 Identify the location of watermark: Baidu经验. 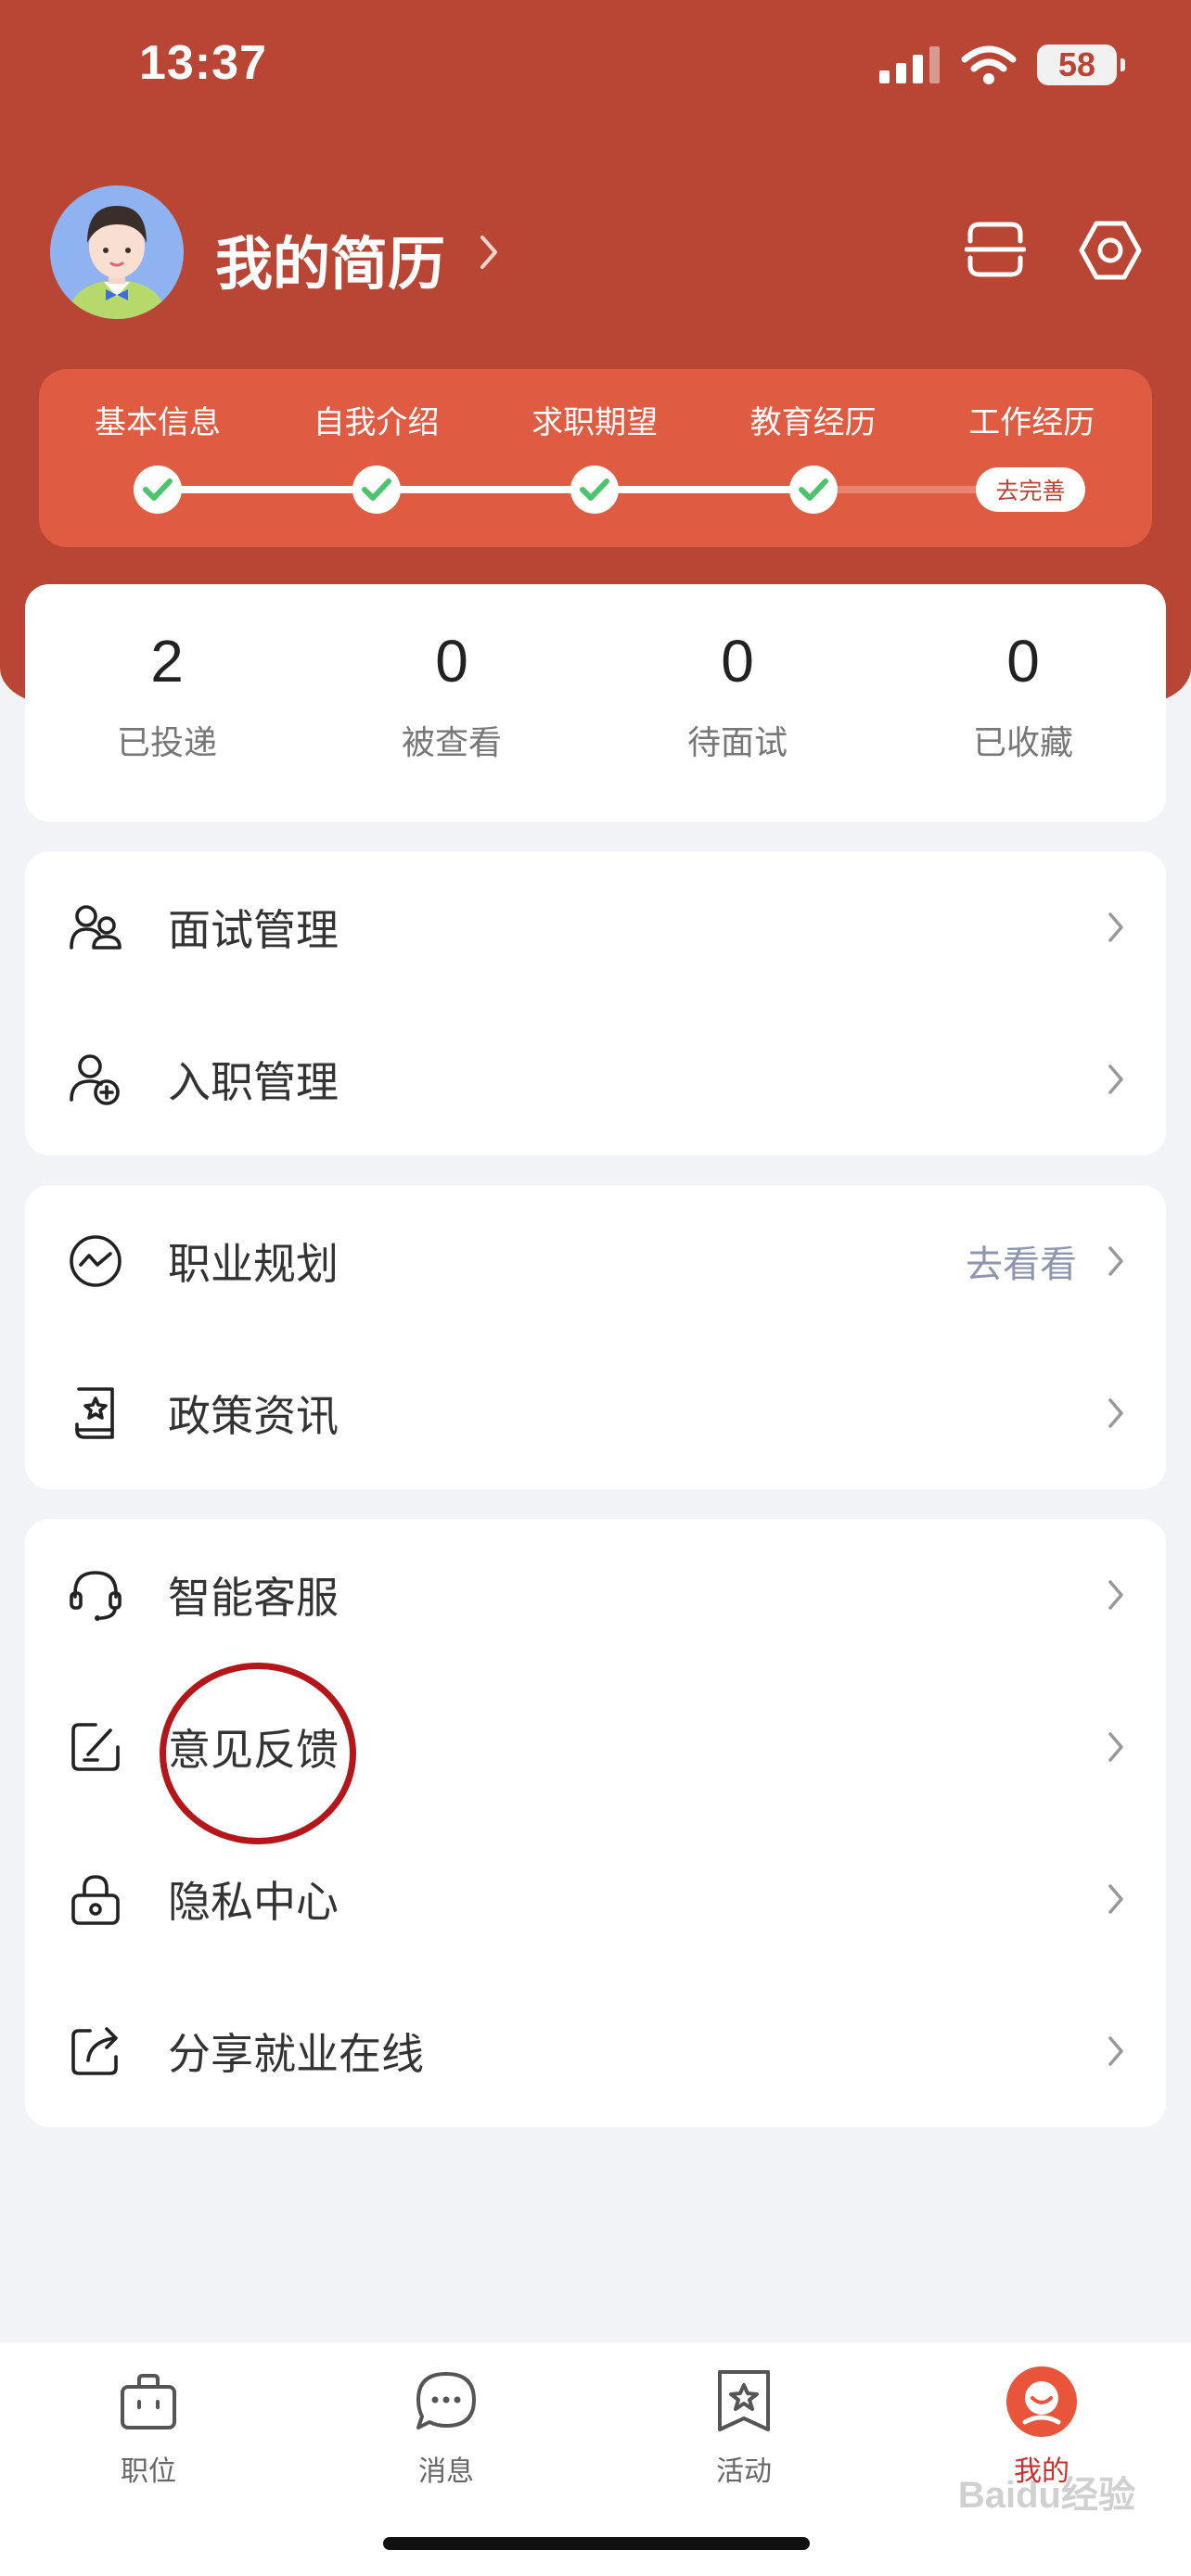
(1046, 2495).